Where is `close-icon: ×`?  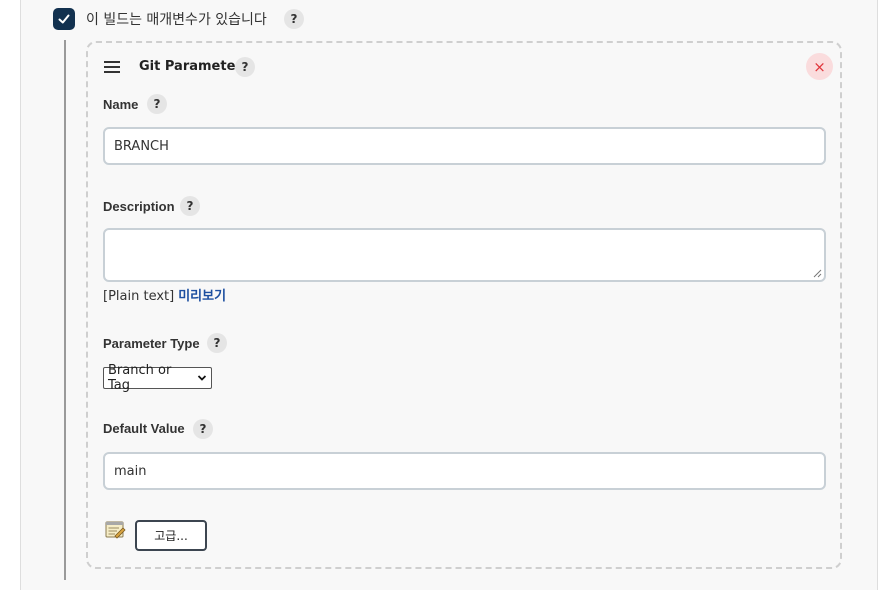
close-icon: × is located at coordinates (819, 66).